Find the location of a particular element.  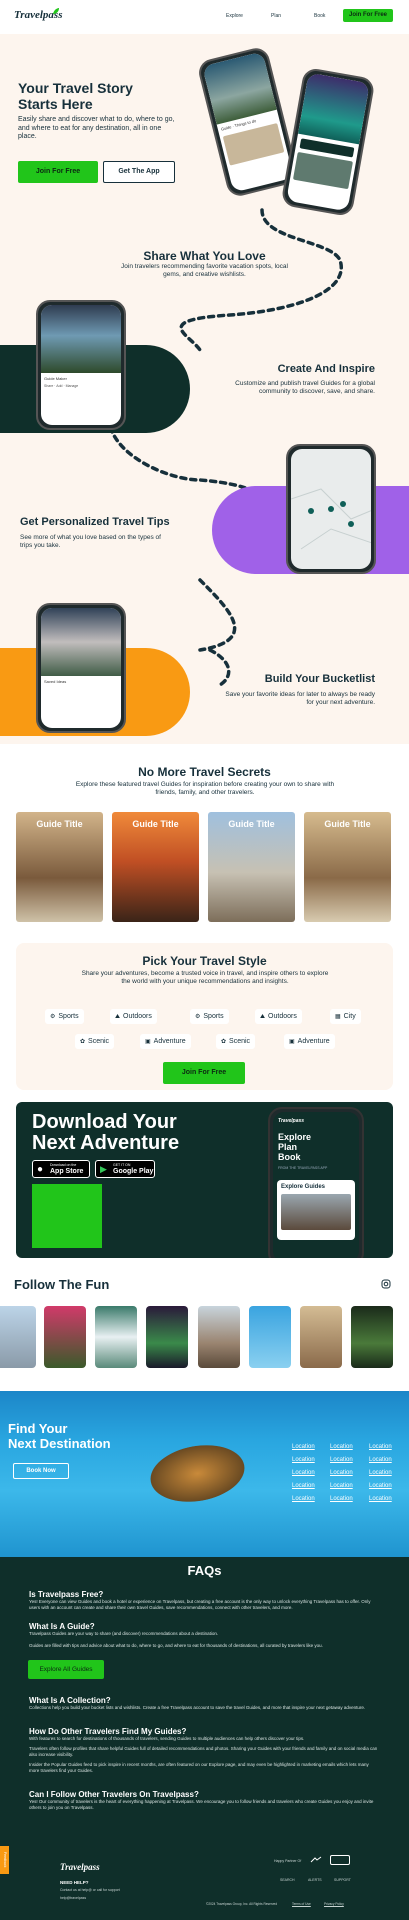

tips-title: Get Personalized Travel Tips is located at coordinates (95, 522).